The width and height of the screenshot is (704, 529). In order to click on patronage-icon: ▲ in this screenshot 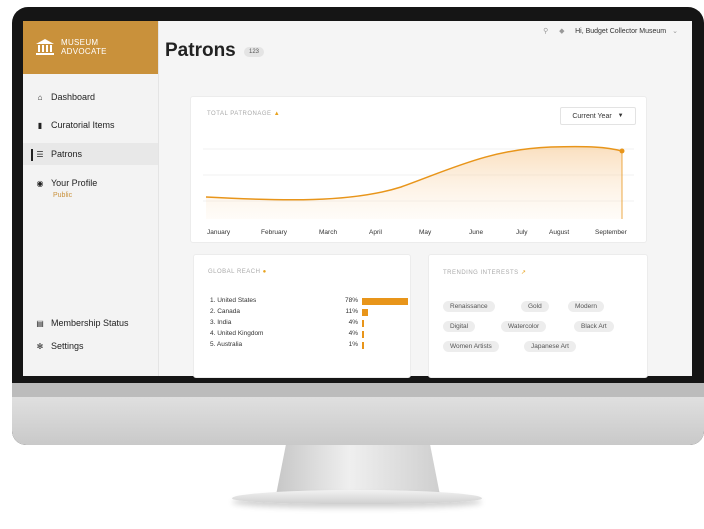, I will do `click(277, 114)`.